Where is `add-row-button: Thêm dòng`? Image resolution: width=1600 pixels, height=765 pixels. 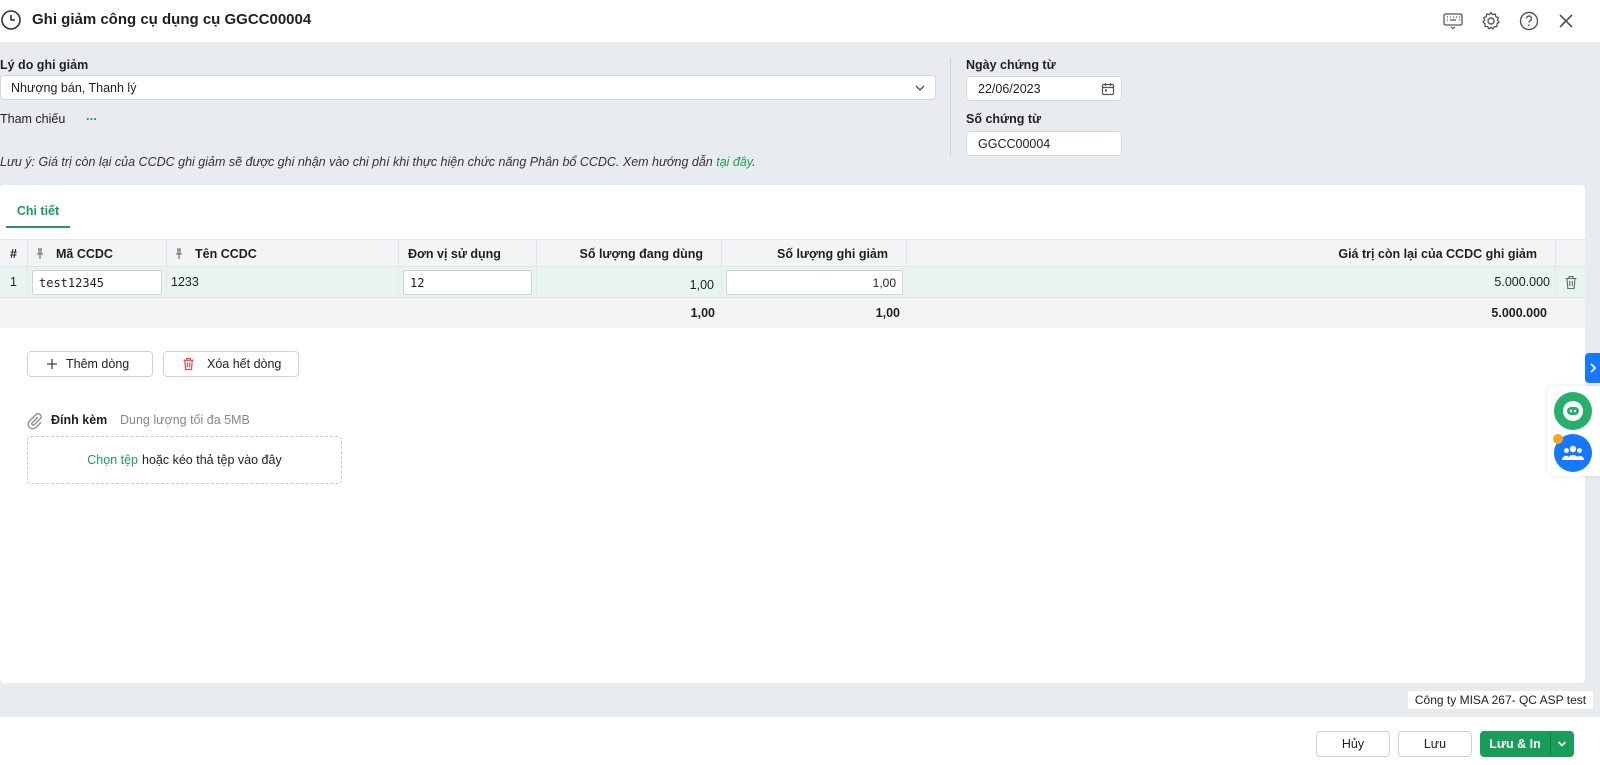
add-row-button: Thêm dòng is located at coordinates (90, 364).